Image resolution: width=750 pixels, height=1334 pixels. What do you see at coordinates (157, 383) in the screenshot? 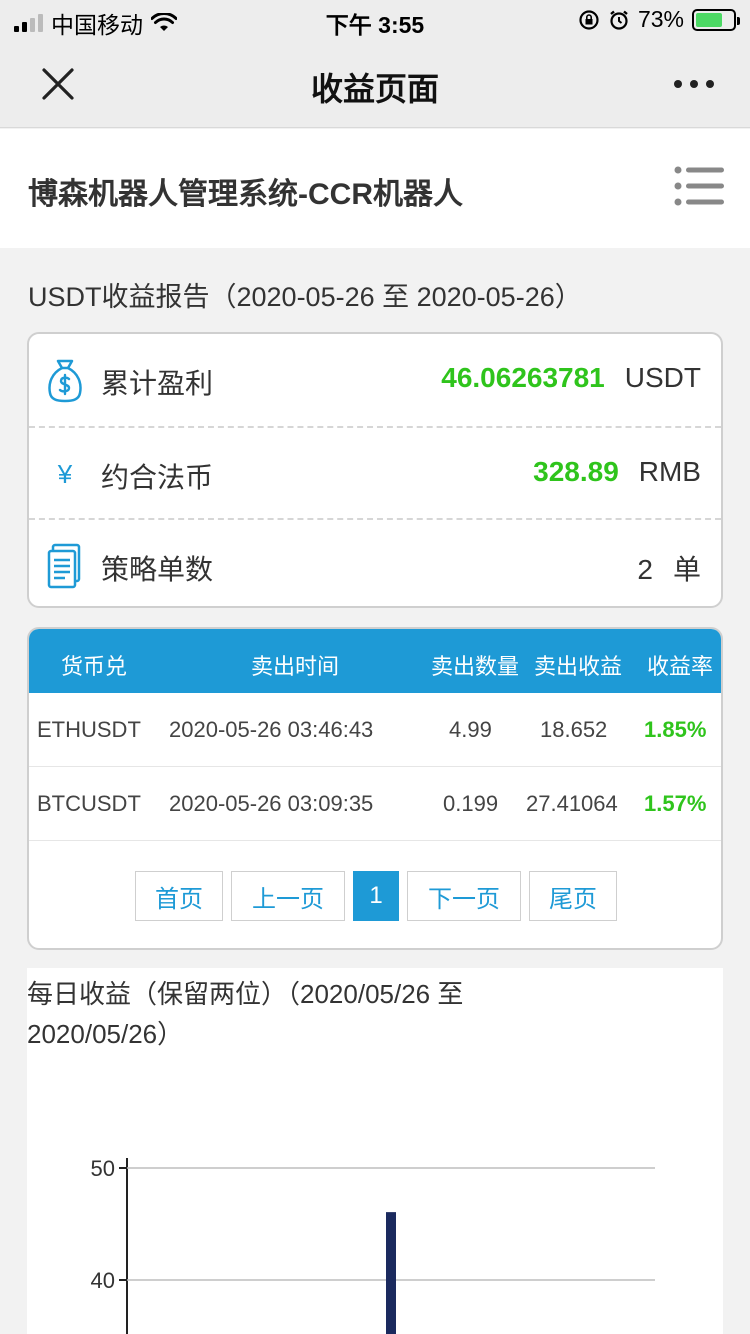
I see `summary-label: 累计盈利` at bounding box center [157, 383].